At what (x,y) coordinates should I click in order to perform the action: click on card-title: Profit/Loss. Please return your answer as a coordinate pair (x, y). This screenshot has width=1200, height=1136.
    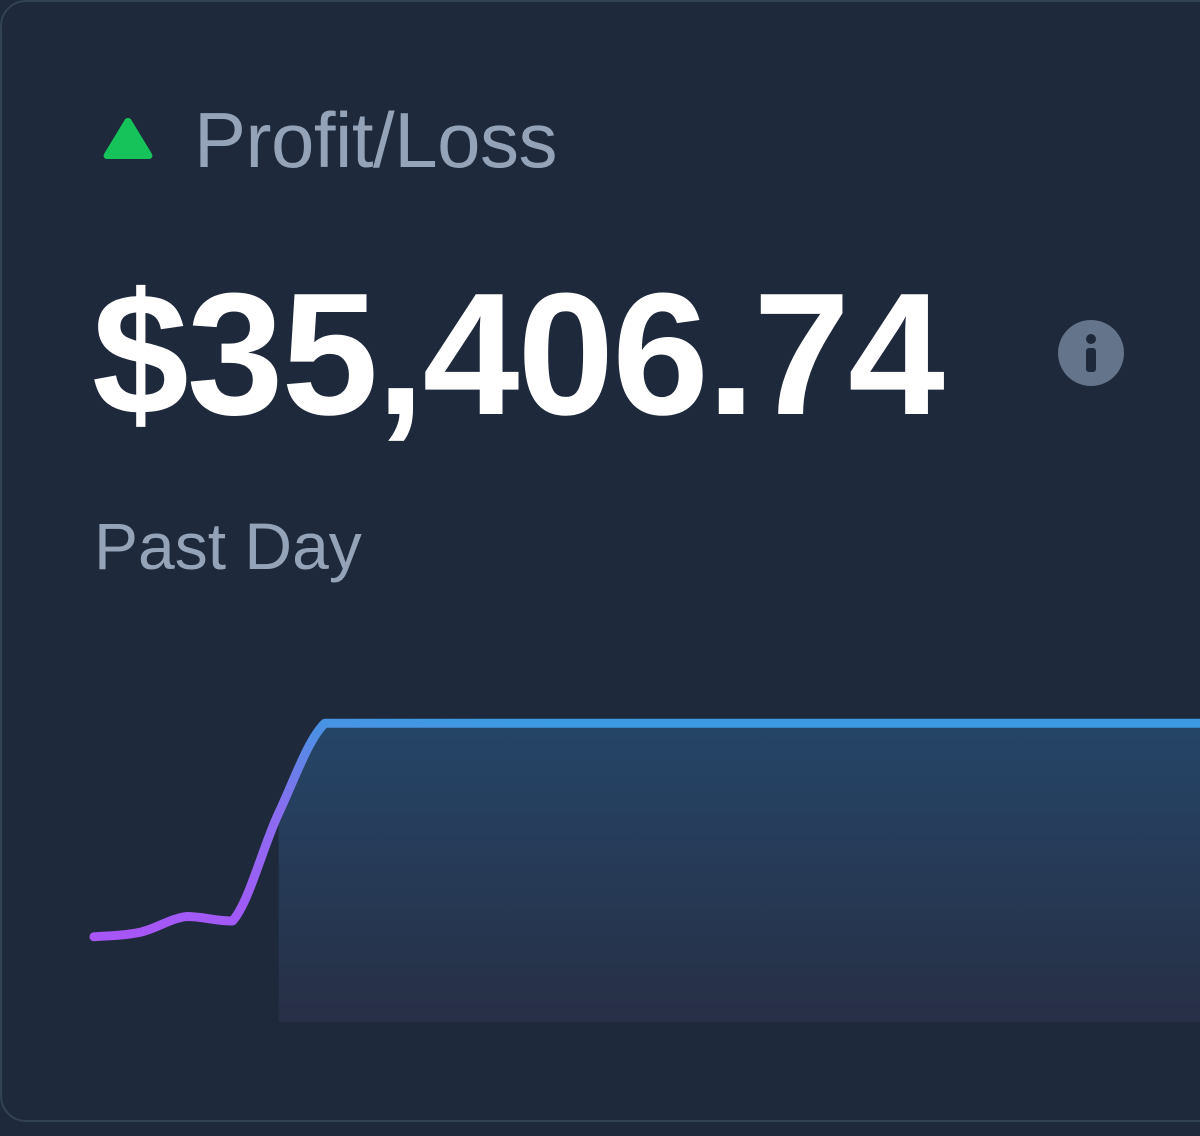
    Looking at the image, I should click on (375, 140).